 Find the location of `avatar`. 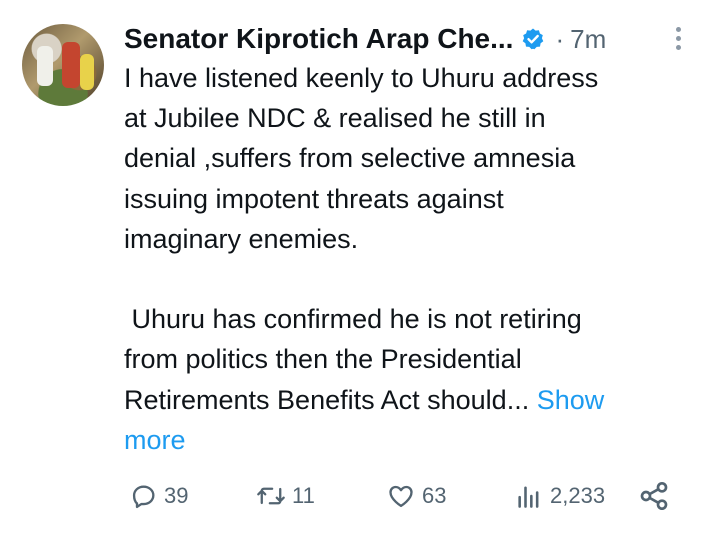

avatar is located at coordinates (63, 65).